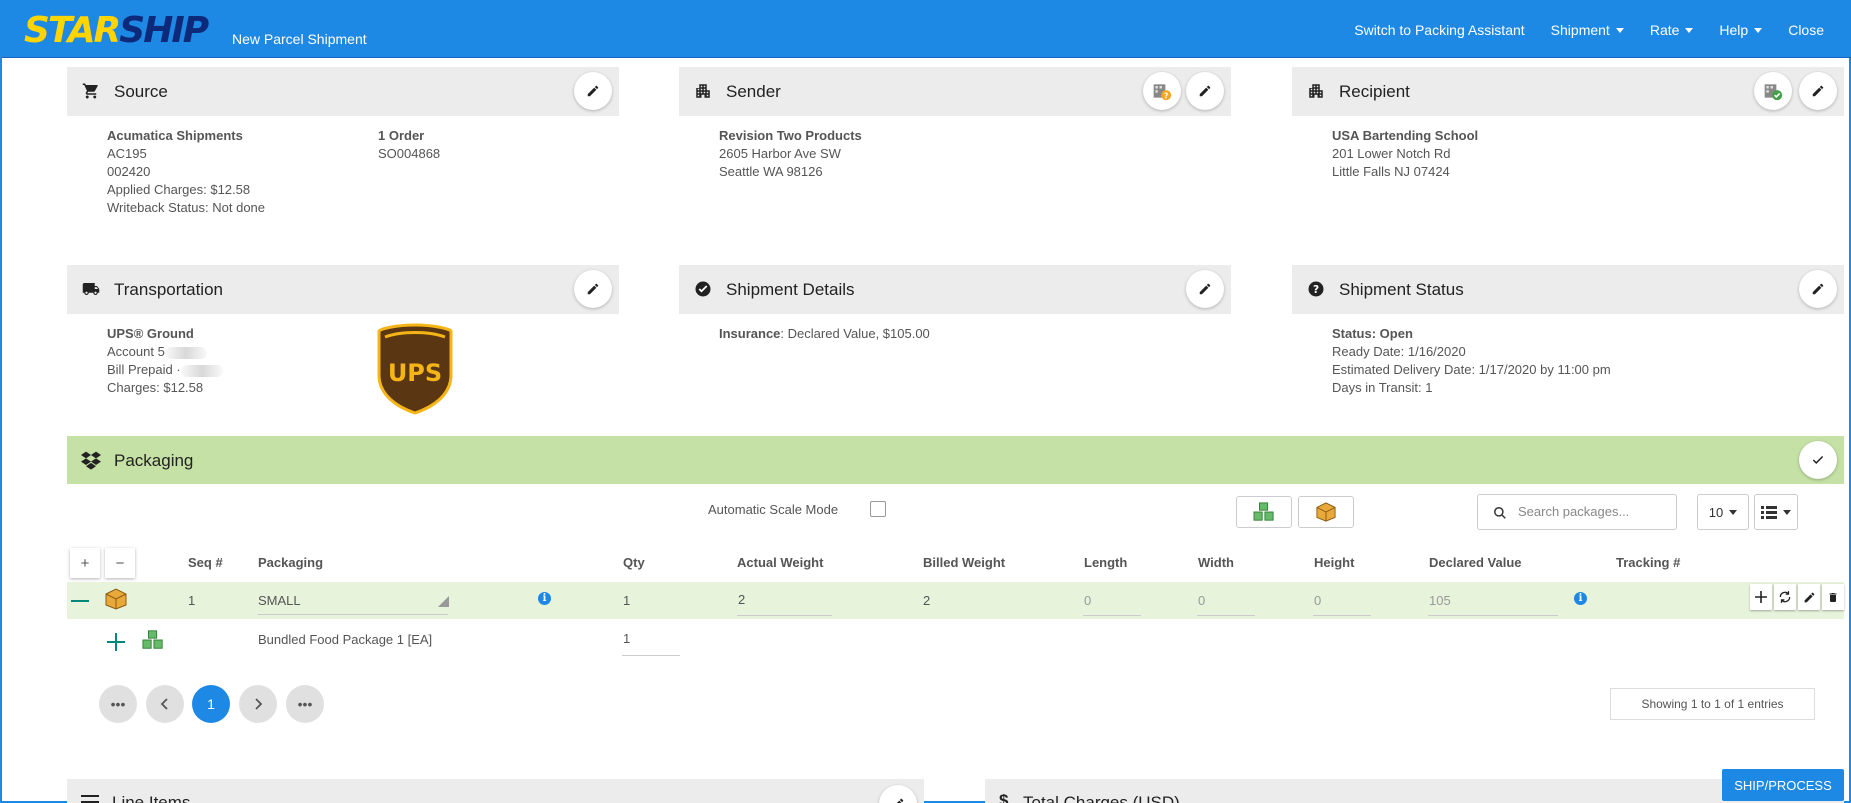 The width and height of the screenshot is (1851, 803). What do you see at coordinates (1761, 597) in the screenshot?
I see `add-item-button` at bounding box center [1761, 597].